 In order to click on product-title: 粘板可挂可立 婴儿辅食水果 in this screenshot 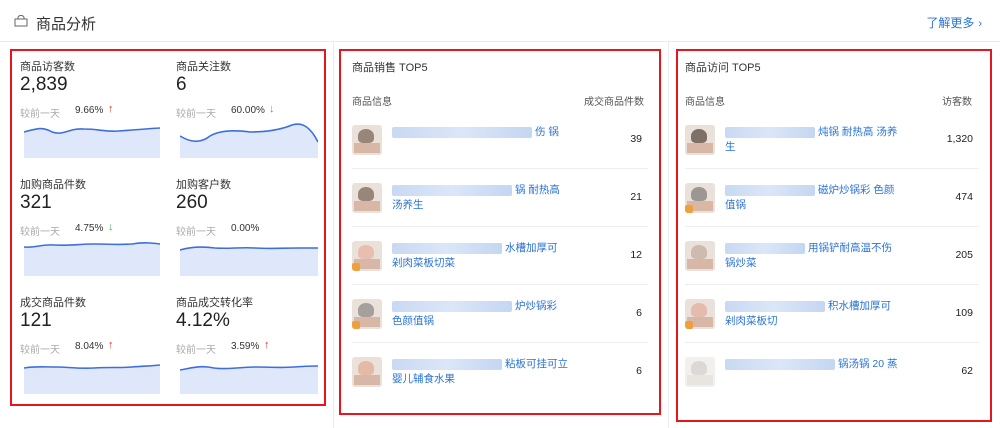, I will do `click(480, 372)`.